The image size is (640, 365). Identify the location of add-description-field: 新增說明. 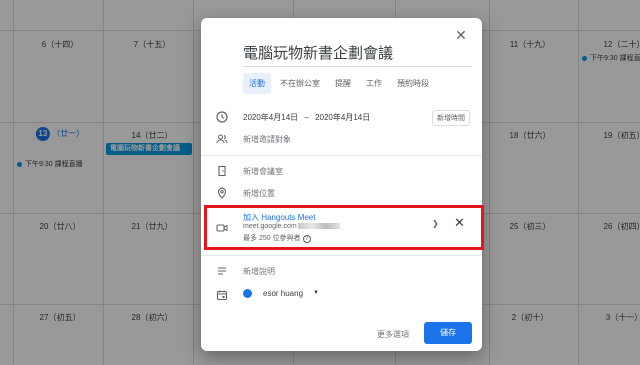
(259, 271).